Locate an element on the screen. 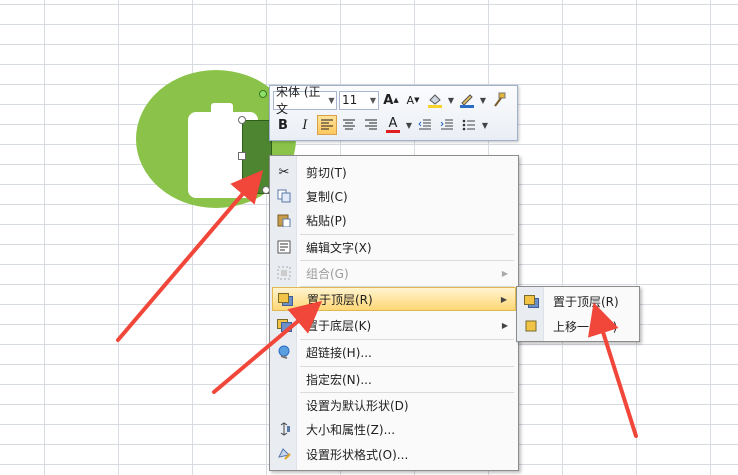 This screenshot has height=475, width=738. arrange-submenu: 置于顶层(R) 上移一层(F) is located at coordinates (578, 314).